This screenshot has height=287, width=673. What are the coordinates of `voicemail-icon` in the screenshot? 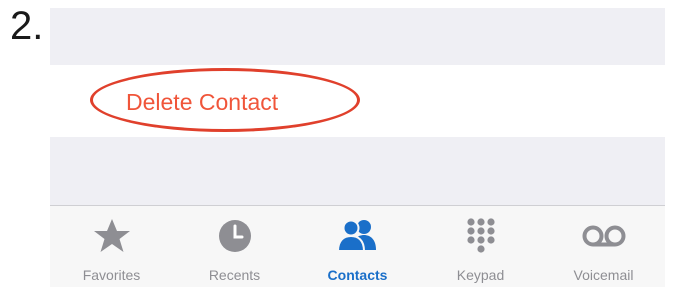 It's located at (603, 236).